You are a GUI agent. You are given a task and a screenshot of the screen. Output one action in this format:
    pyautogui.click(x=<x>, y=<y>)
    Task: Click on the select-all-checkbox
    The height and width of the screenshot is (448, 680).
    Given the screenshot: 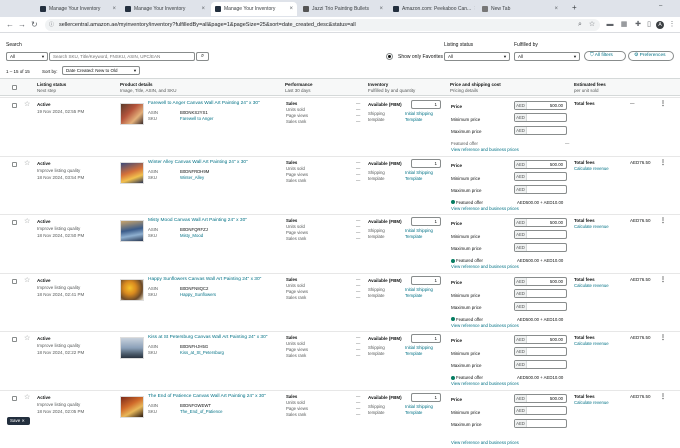 What is the action you would take?
    pyautogui.click(x=14, y=87)
    